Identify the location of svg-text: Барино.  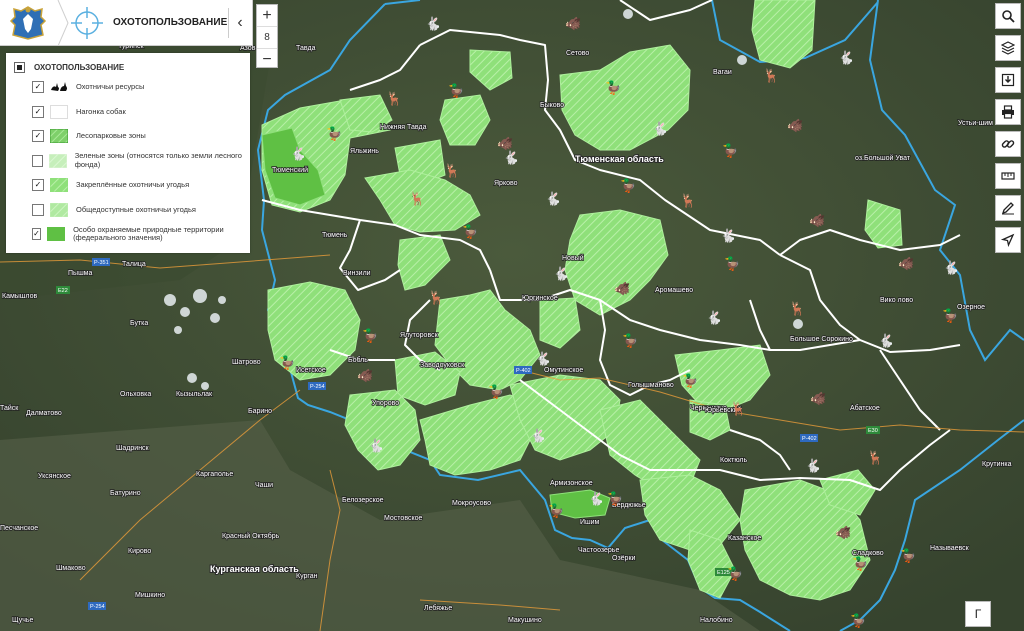
(260, 411).